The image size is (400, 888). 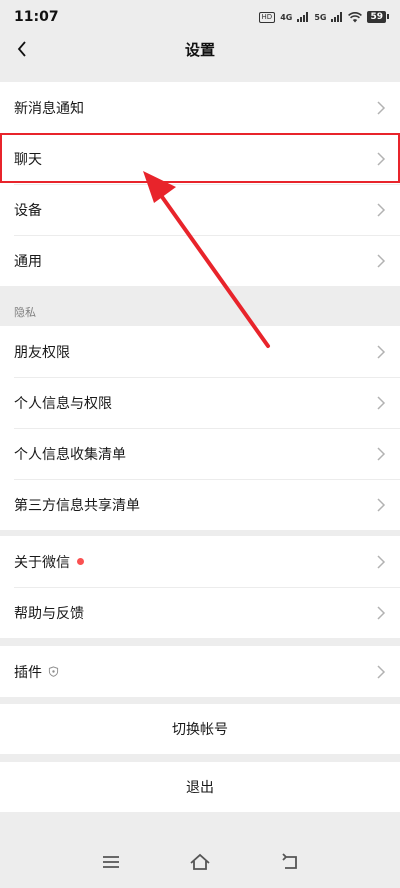 What do you see at coordinates (25, 312) in the screenshot?
I see `section-label-privacy: 隐私` at bounding box center [25, 312].